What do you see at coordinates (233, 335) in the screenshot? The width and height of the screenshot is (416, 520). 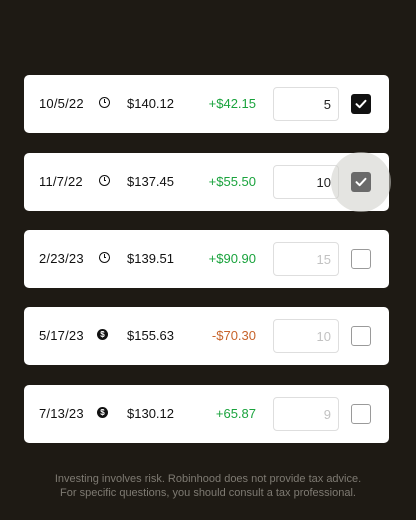 I see `lot-gain: -$70.30` at bounding box center [233, 335].